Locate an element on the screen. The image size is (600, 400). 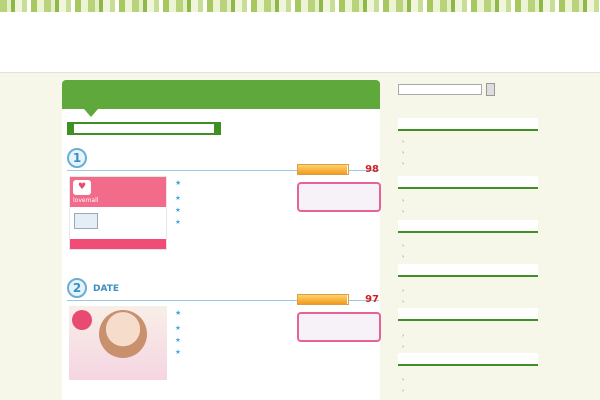
rank-number-badge: 2 is located at coordinates (77, 288).